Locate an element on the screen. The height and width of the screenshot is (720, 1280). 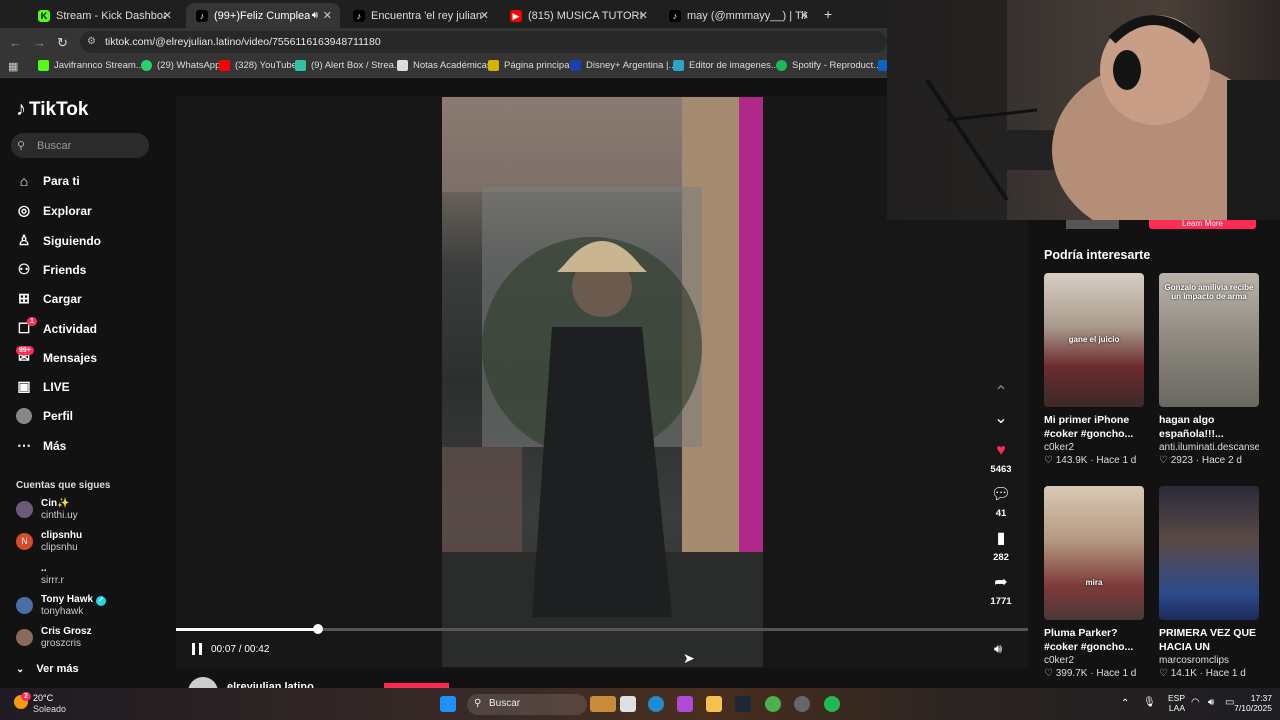
nav-live: ▣ LIVE is located at coordinates (42, 386).